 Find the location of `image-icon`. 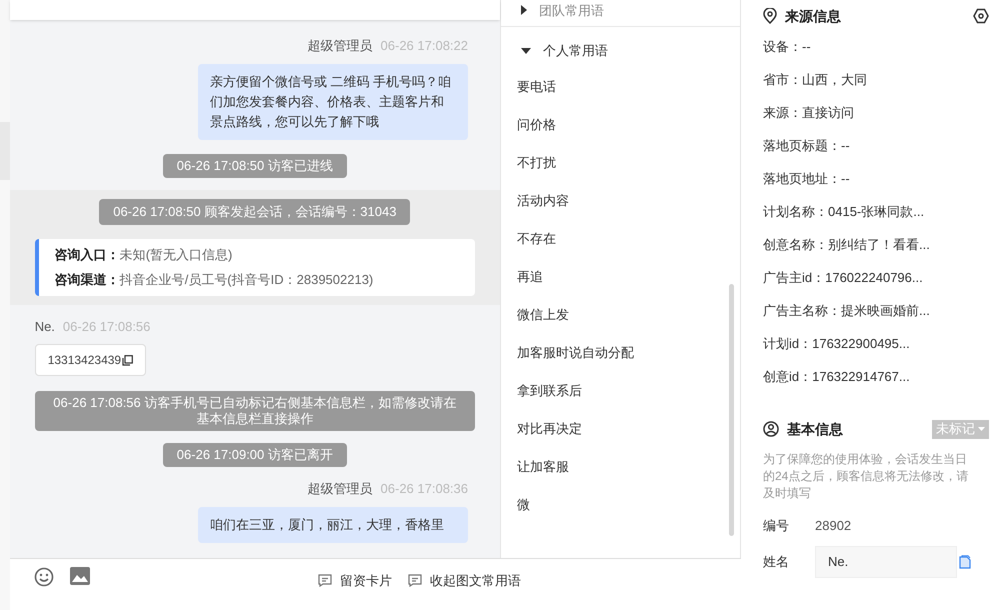

image-icon is located at coordinates (80, 576).